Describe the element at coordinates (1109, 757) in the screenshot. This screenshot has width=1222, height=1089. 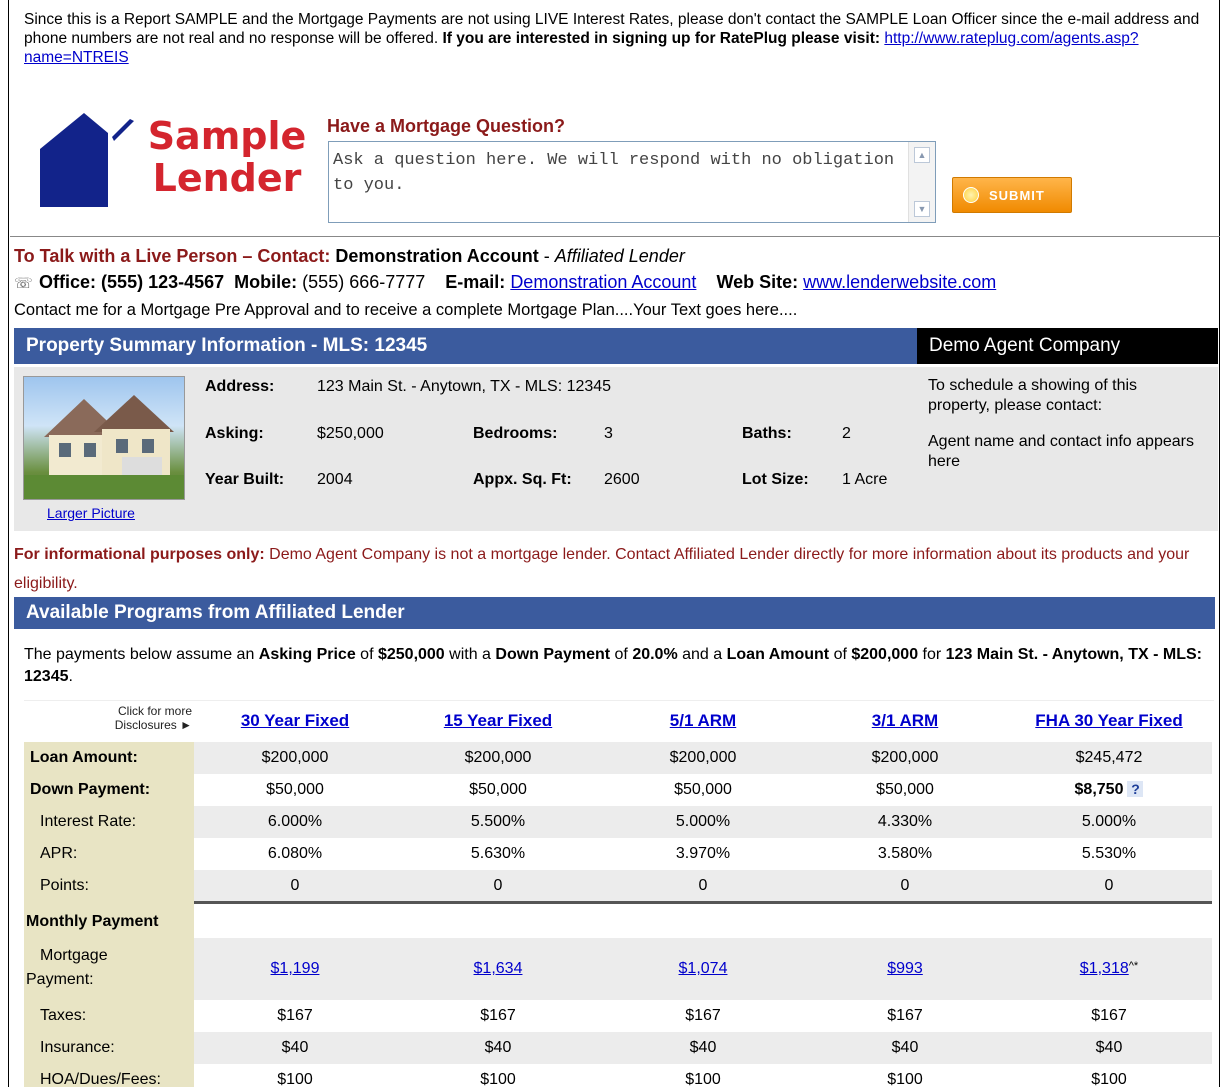
I see `loan-amount-cell: $245,472` at that location.